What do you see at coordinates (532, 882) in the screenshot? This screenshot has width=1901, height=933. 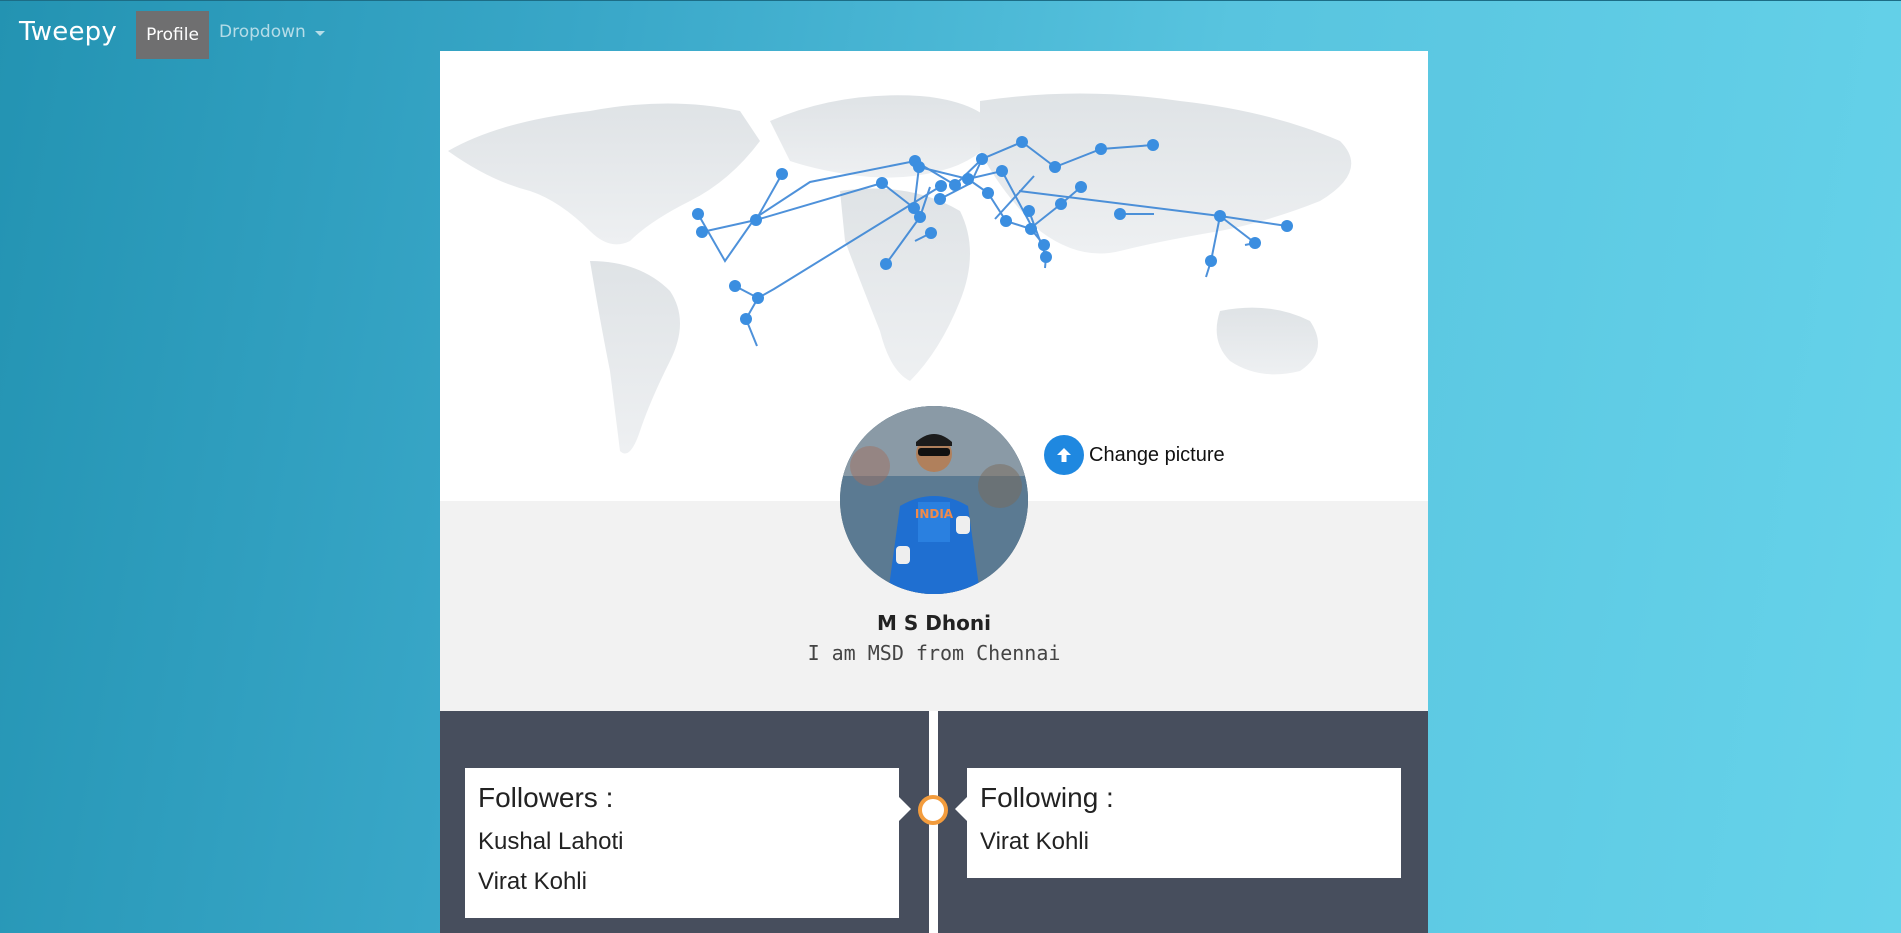 I see `follower-item: Virat Kohli` at bounding box center [532, 882].